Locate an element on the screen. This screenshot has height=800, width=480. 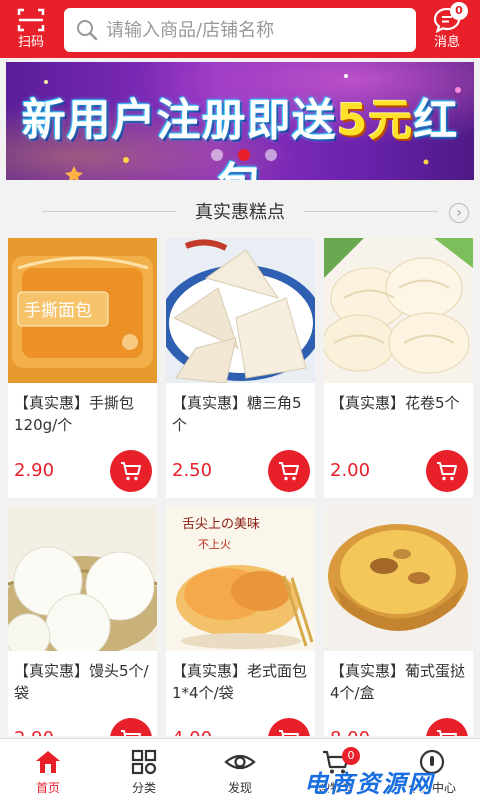
top-header: 扫码 0 消息 is located at coordinates (240, 29).